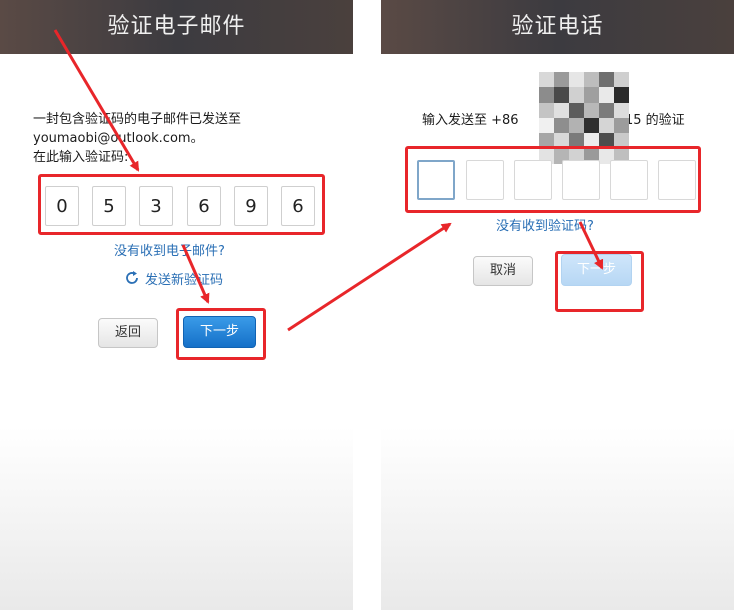  I want to click on page-title: 验证电话, so click(557, 27).